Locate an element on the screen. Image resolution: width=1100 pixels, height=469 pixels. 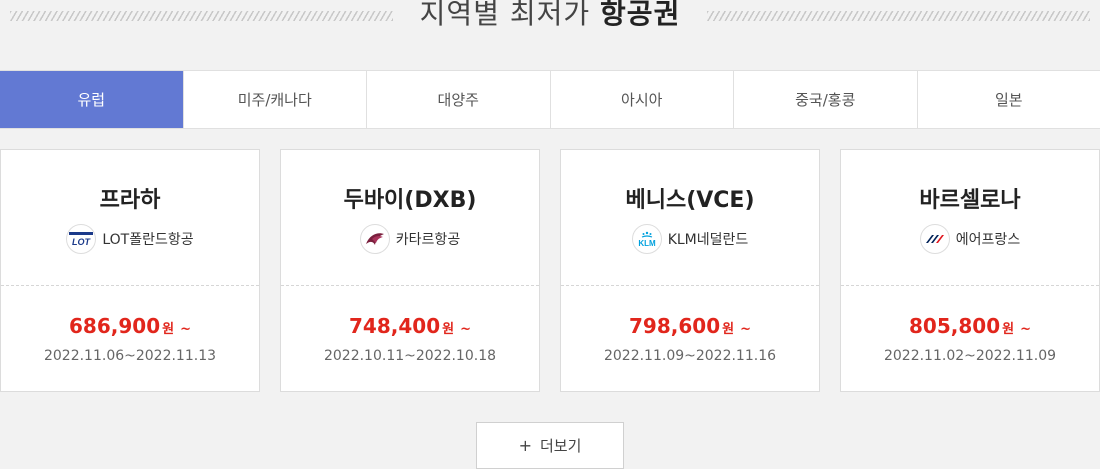
tab-americas-canada: 미주/캐나다 is located at coordinates (275, 99).